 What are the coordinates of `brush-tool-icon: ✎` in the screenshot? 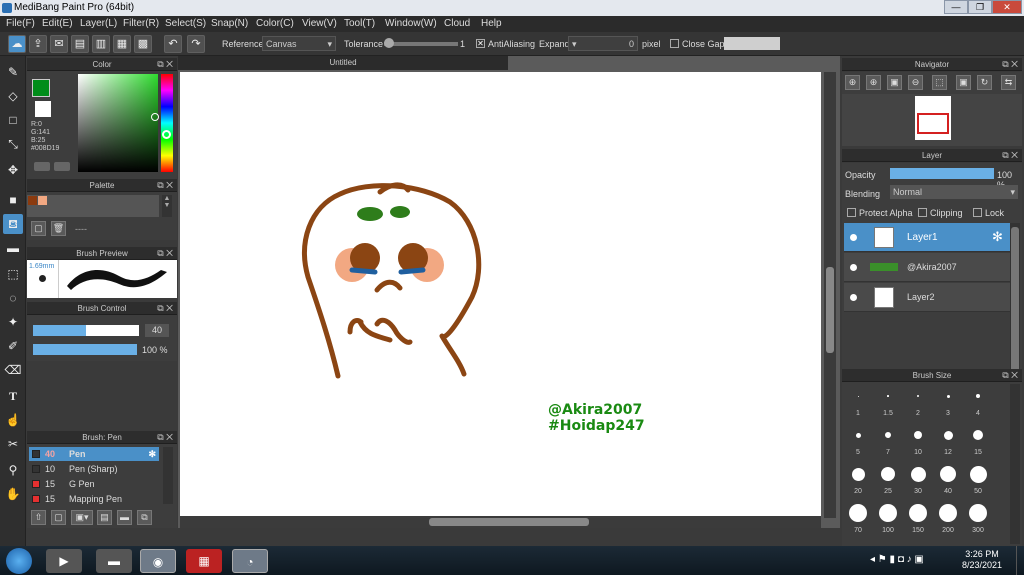 It's located at (13, 72).